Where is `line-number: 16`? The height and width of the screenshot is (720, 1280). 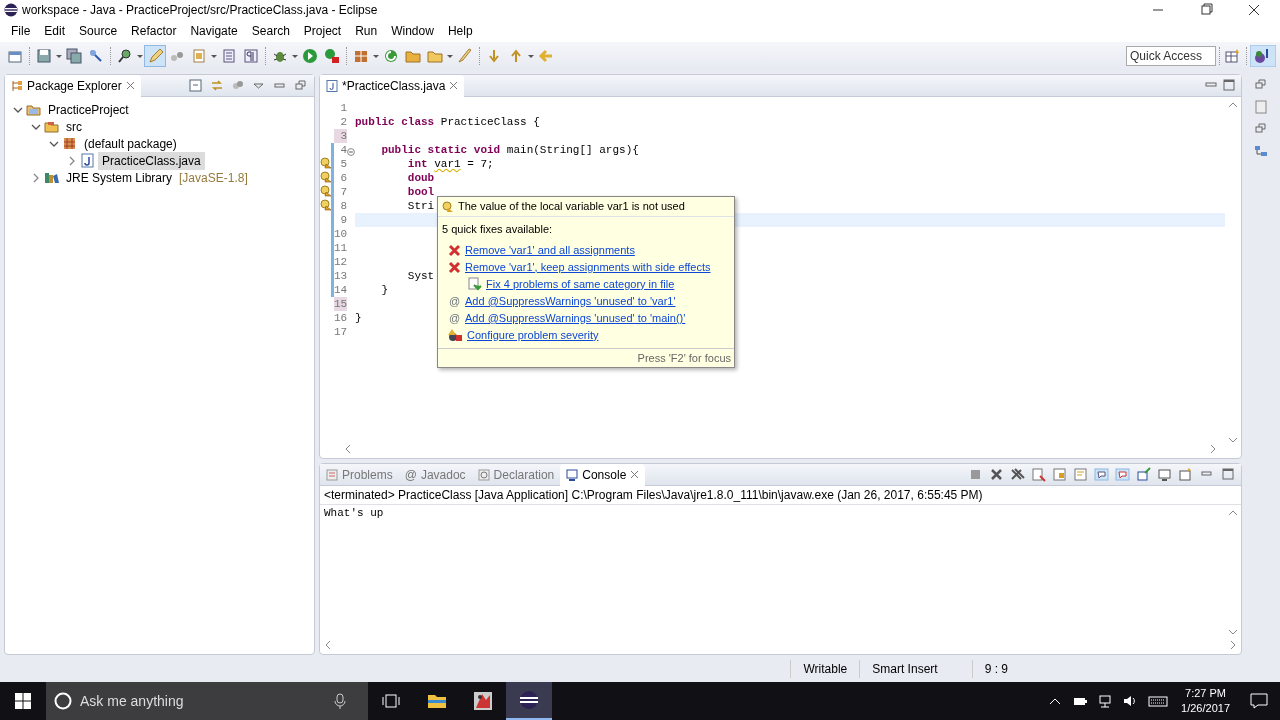
line-number: 16 is located at coordinates (340, 318).